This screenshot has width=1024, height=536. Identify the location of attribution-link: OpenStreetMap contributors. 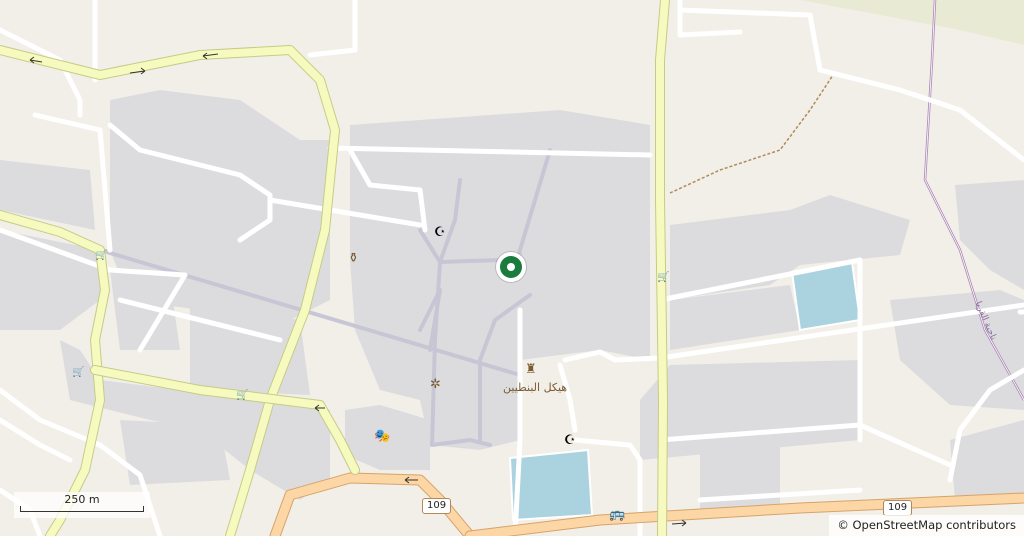
(934, 525).